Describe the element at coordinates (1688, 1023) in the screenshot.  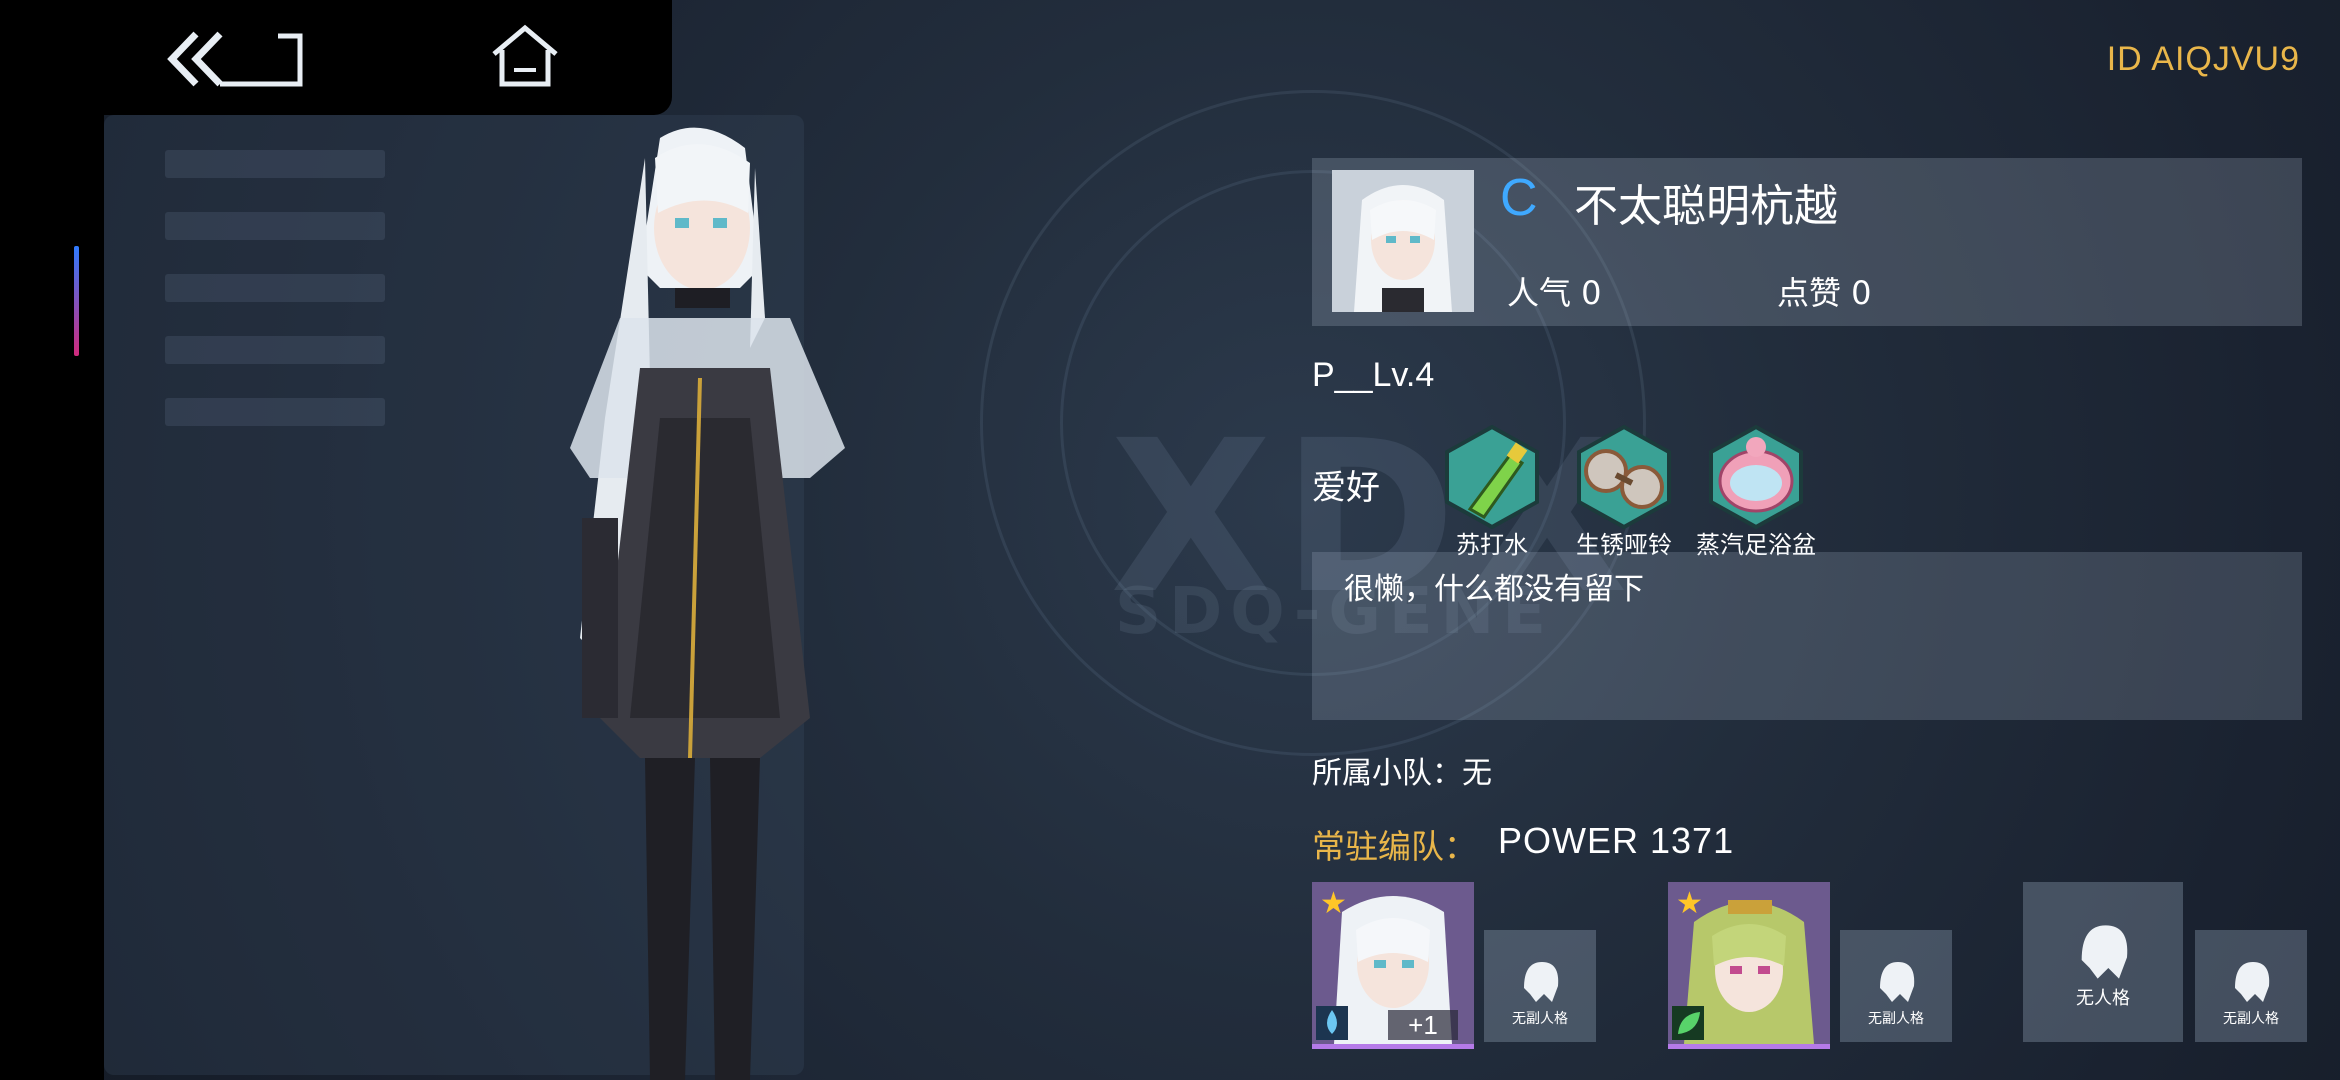
I see `leaf-icon` at that location.